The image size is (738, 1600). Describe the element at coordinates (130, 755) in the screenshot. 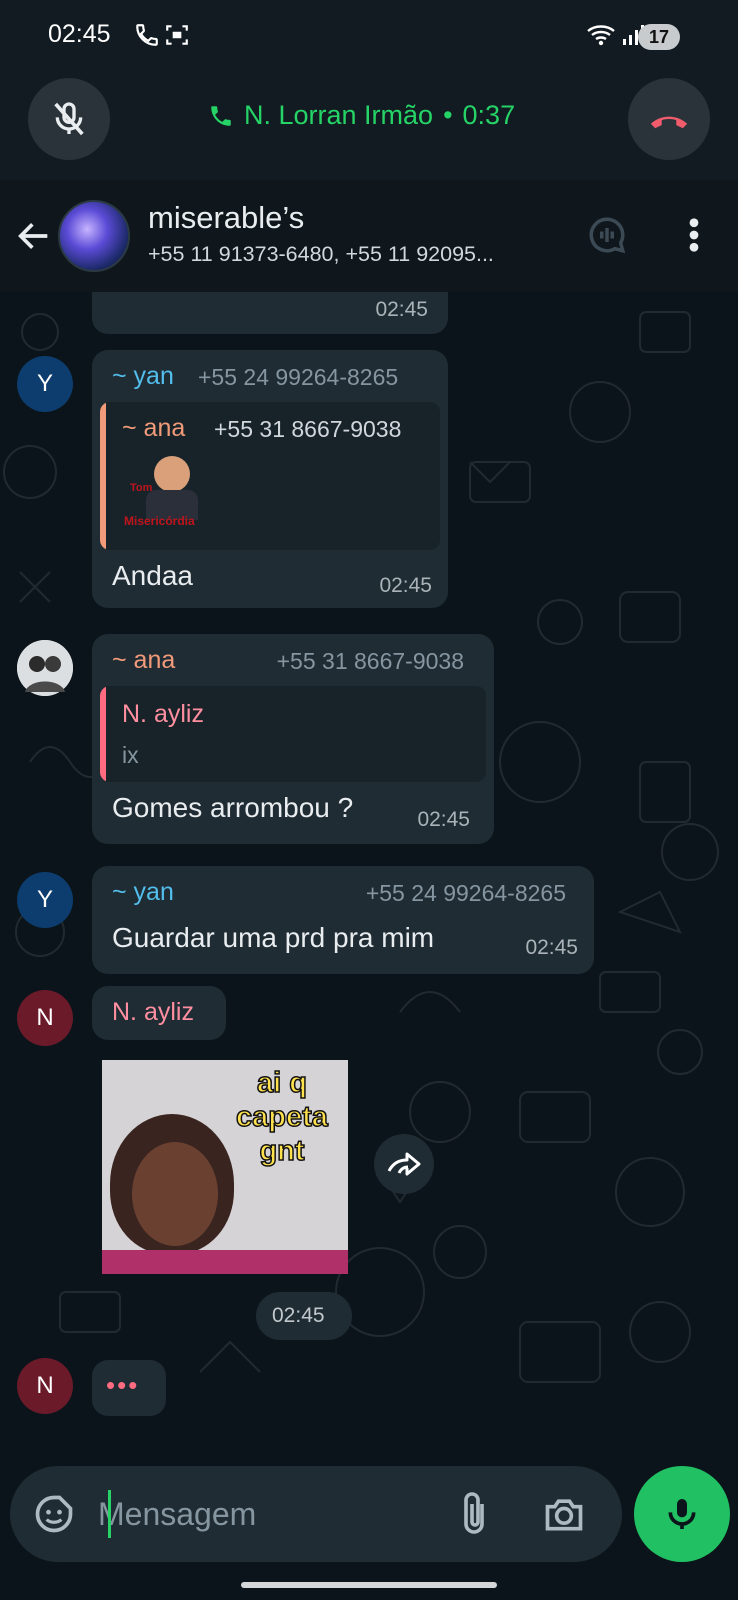

I see `quoted-text: ix` at that location.